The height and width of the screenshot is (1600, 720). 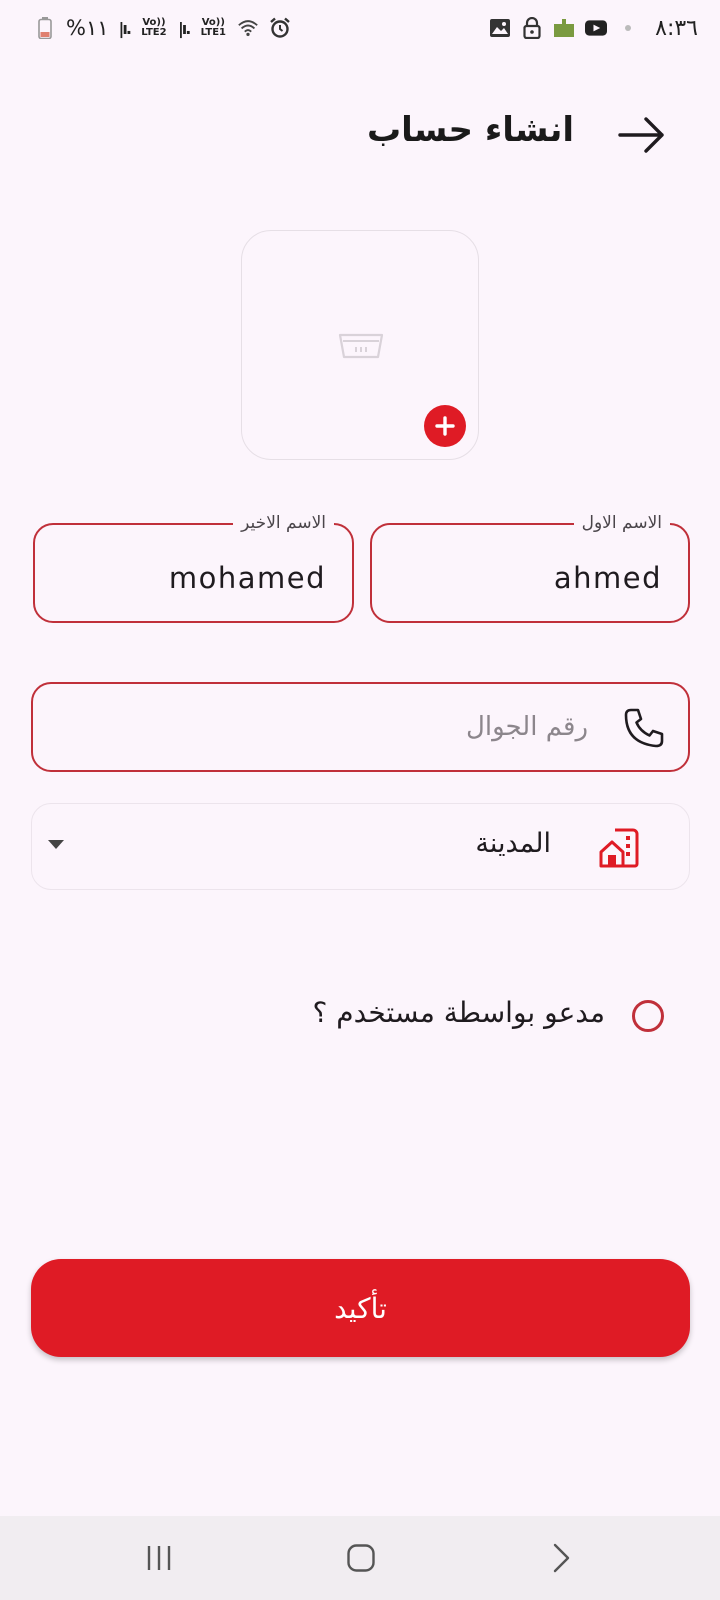 What do you see at coordinates (621, 523) in the screenshot?
I see `first-name-label: الاسم الاول` at bounding box center [621, 523].